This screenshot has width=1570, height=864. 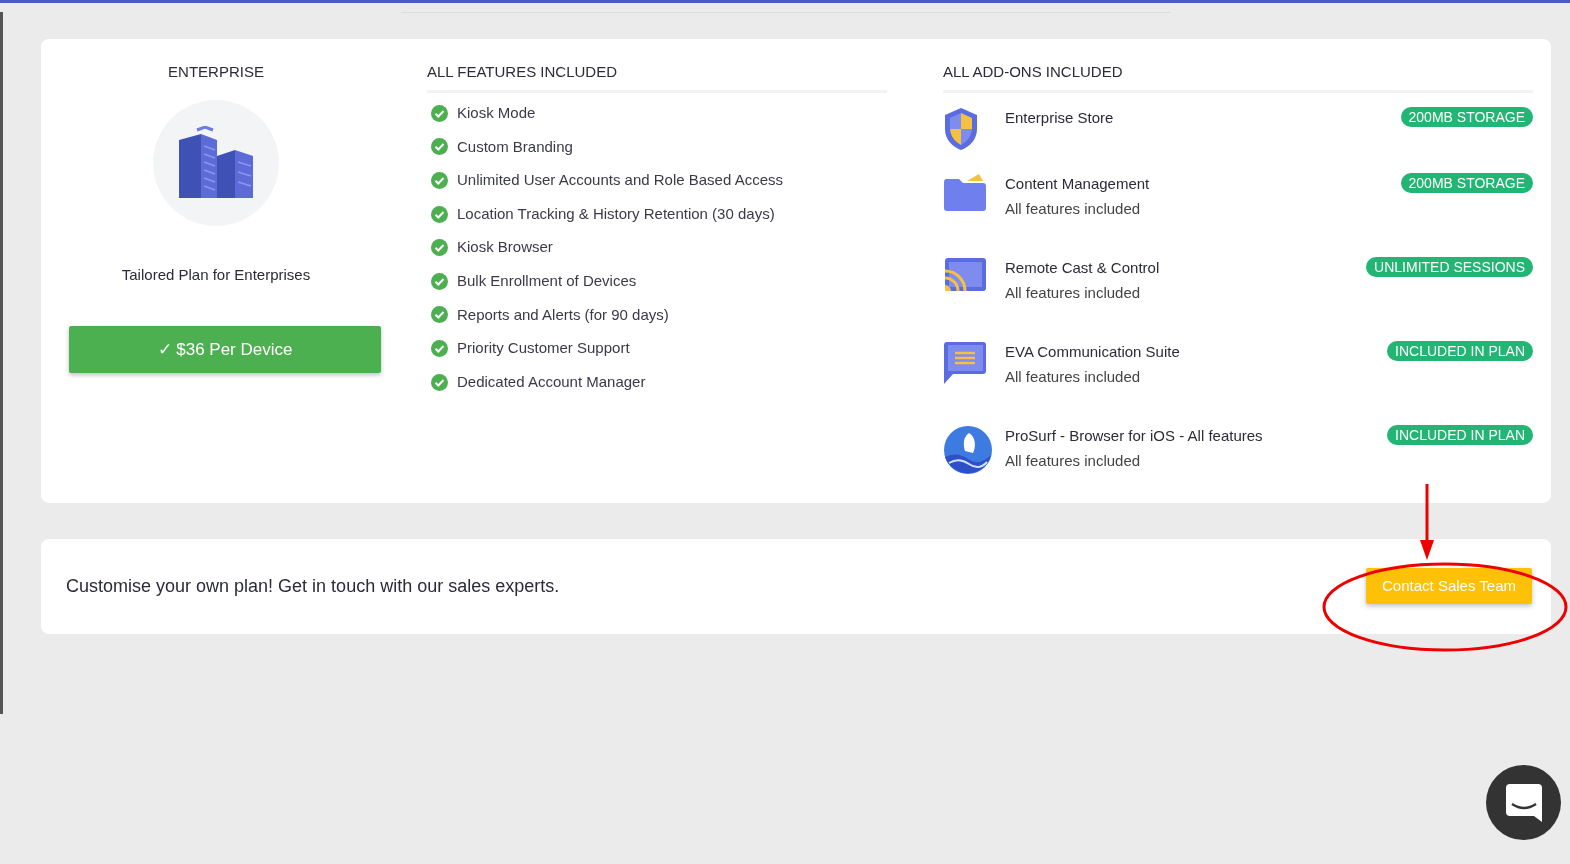 I want to click on addon-name: EVA Communication Suite, so click(x=1092, y=351).